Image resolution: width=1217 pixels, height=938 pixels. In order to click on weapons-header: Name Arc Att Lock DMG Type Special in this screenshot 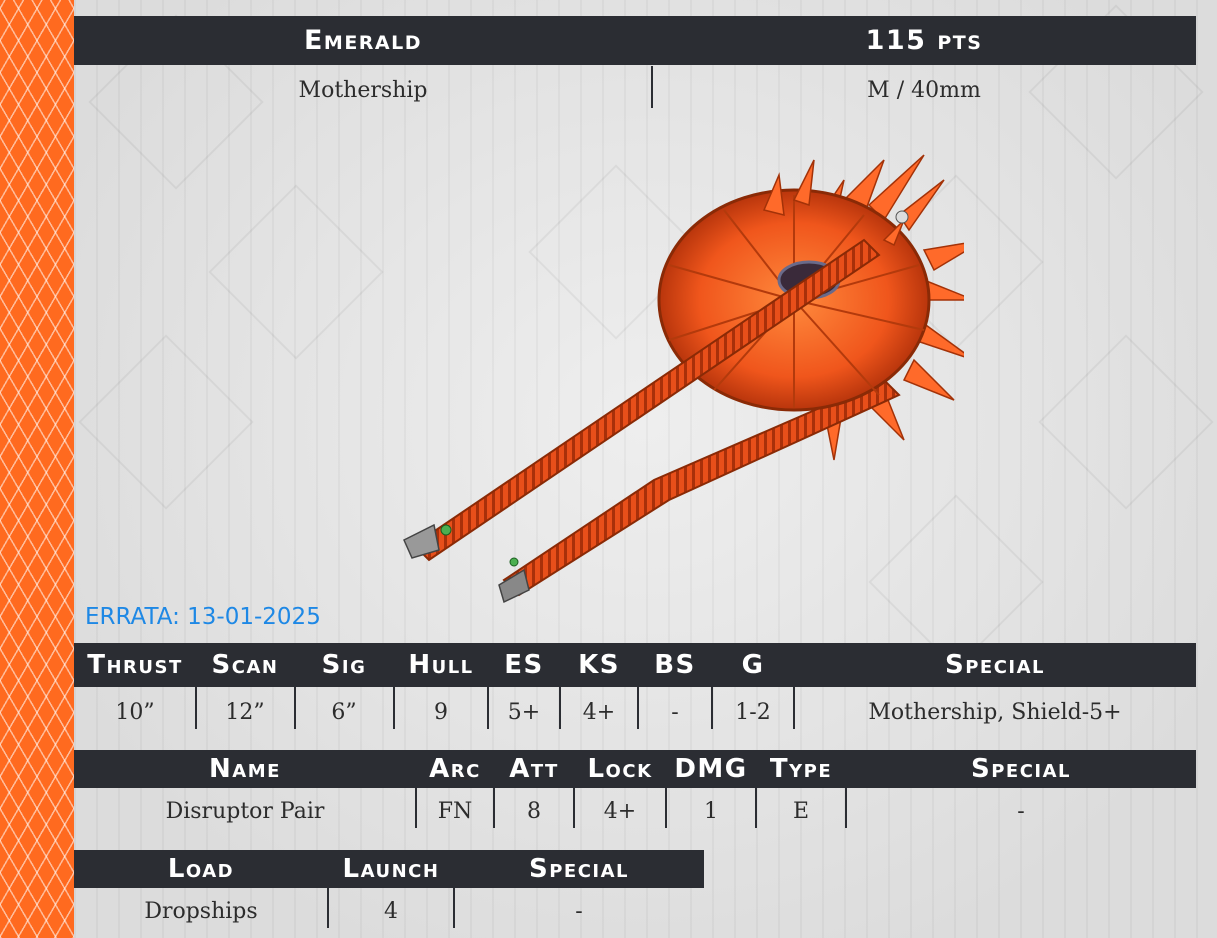, I will do `click(635, 769)`.